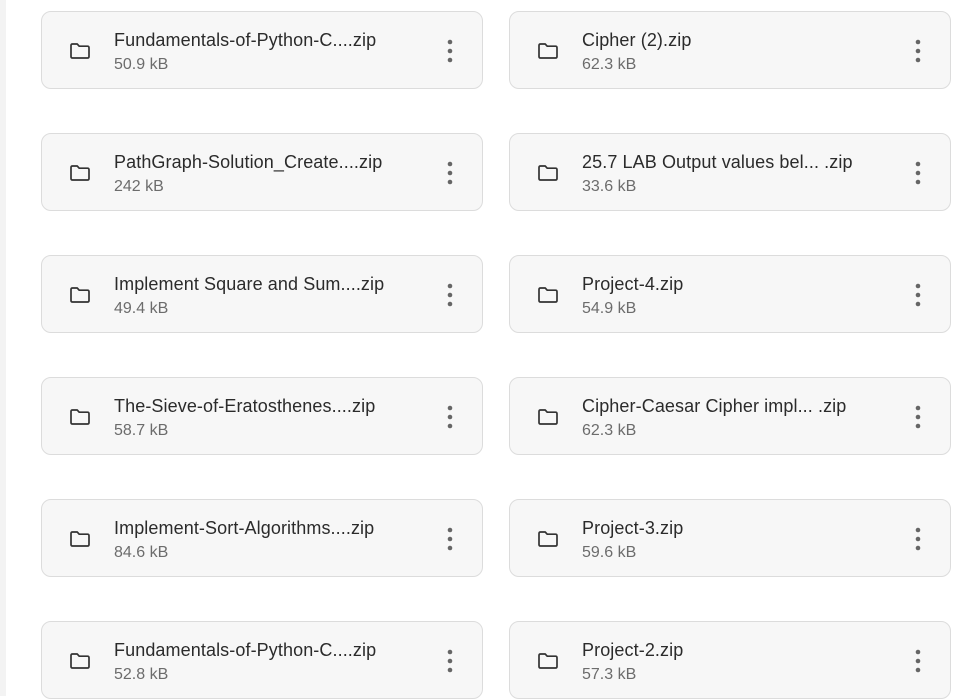  Describe the element at coordinates (717, 162) in the screenshot. I see `file-name: 25.7 LAB Output values bel... .zip` at that location.